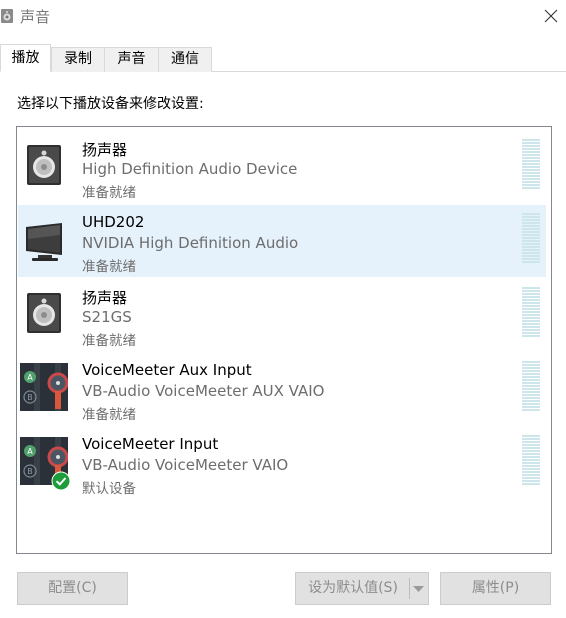  I want to click on speaker-app-icon, so click(7, 16).